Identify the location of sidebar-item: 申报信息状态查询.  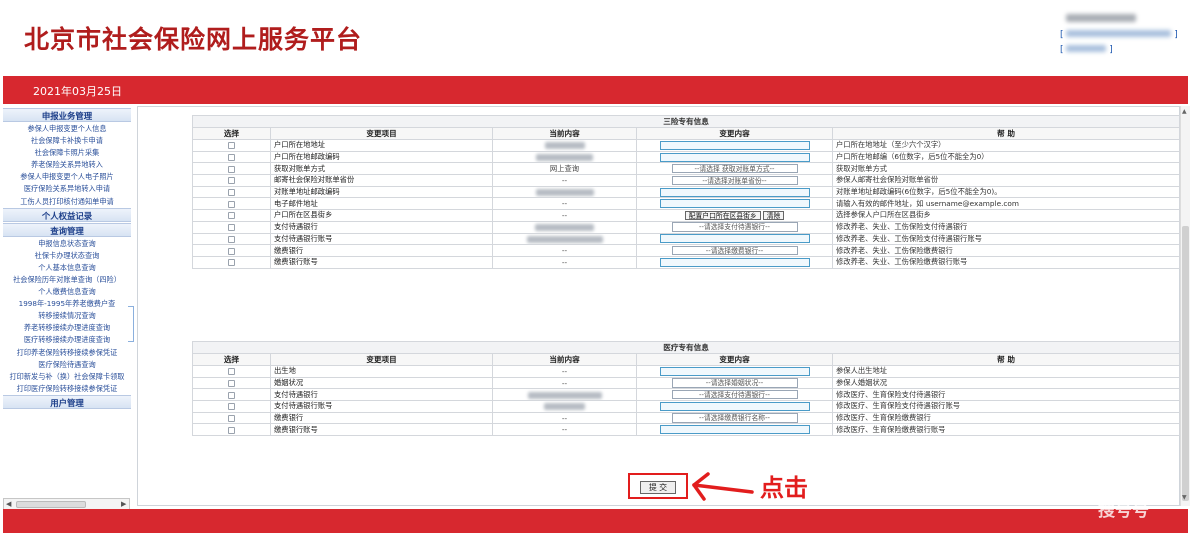
(67, 244).